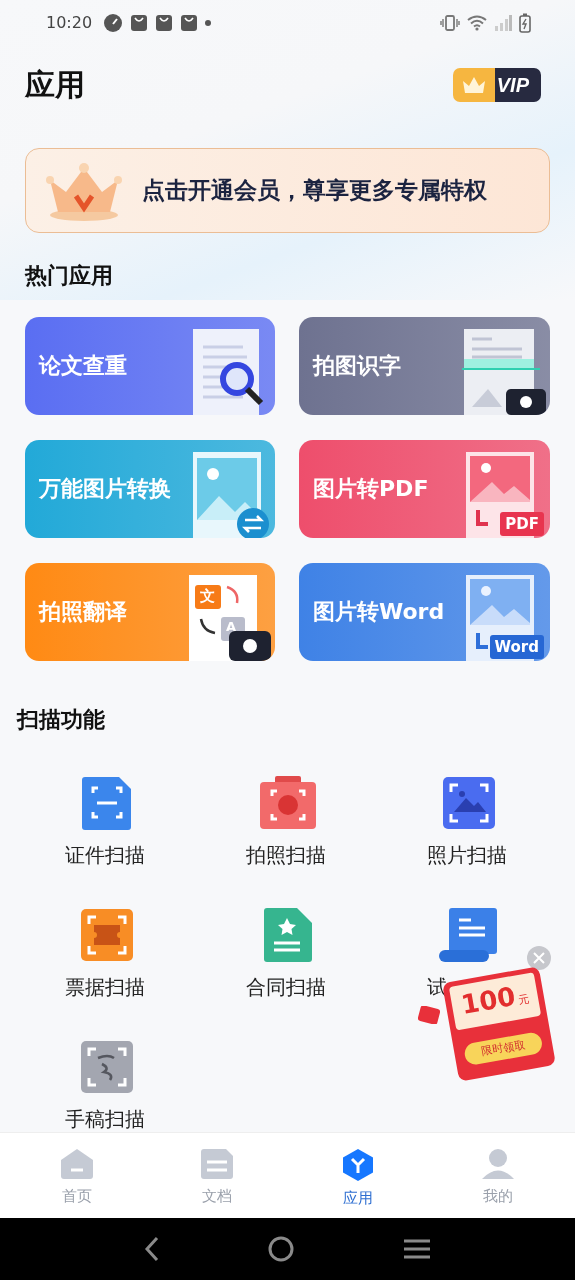 The height and width of the screenshot is (1280, 575). What do you see at coordinates (503, 1049) in the screenshot?
I see `claim-button: 限时领取` at bounding box center [503, 1049].